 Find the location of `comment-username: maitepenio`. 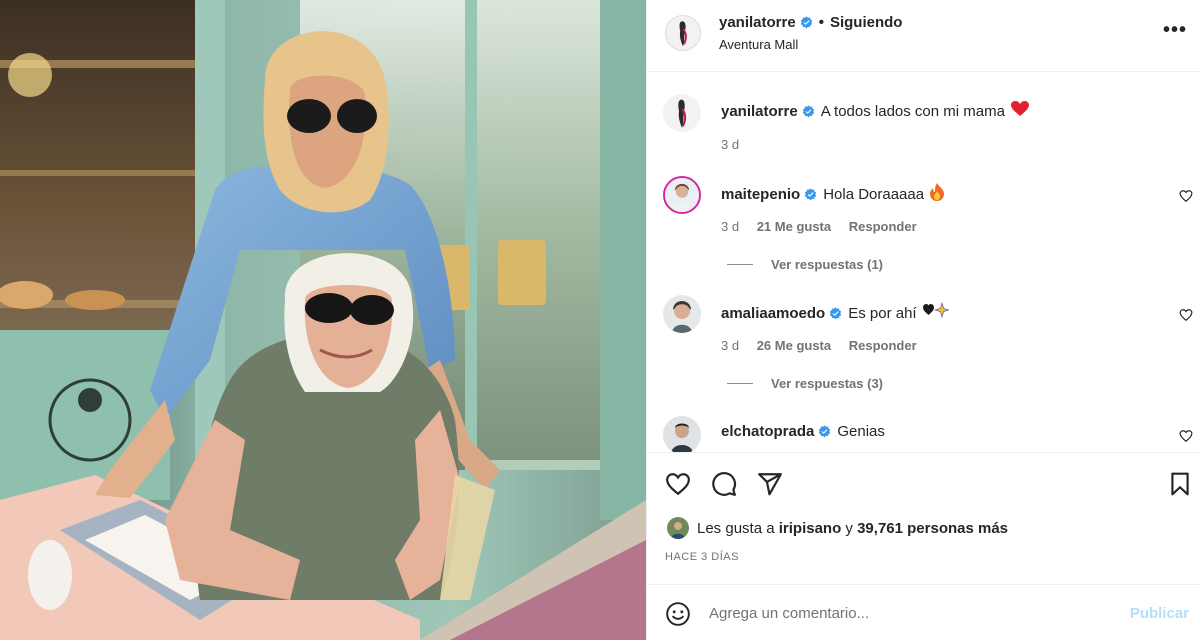

comment-username: maitepenio is located at coordinates (760, 194).